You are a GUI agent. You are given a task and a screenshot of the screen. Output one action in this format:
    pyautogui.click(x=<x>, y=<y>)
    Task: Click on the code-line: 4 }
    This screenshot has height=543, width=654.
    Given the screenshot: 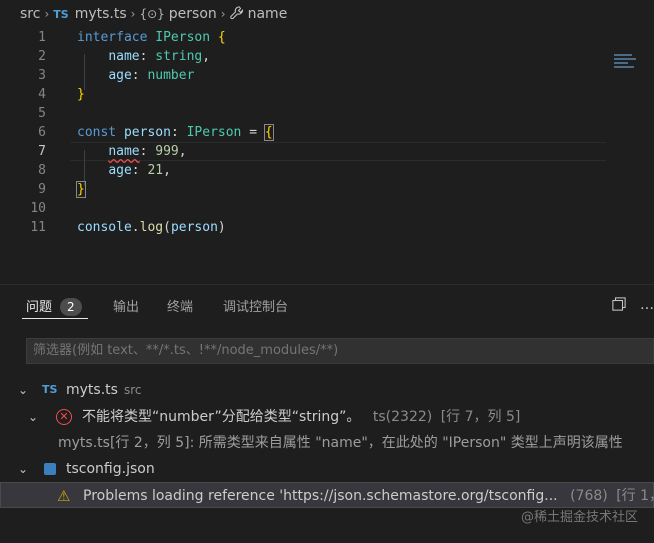 What is the action you would take?
    pyautogui.click(x=327, y=94)
    